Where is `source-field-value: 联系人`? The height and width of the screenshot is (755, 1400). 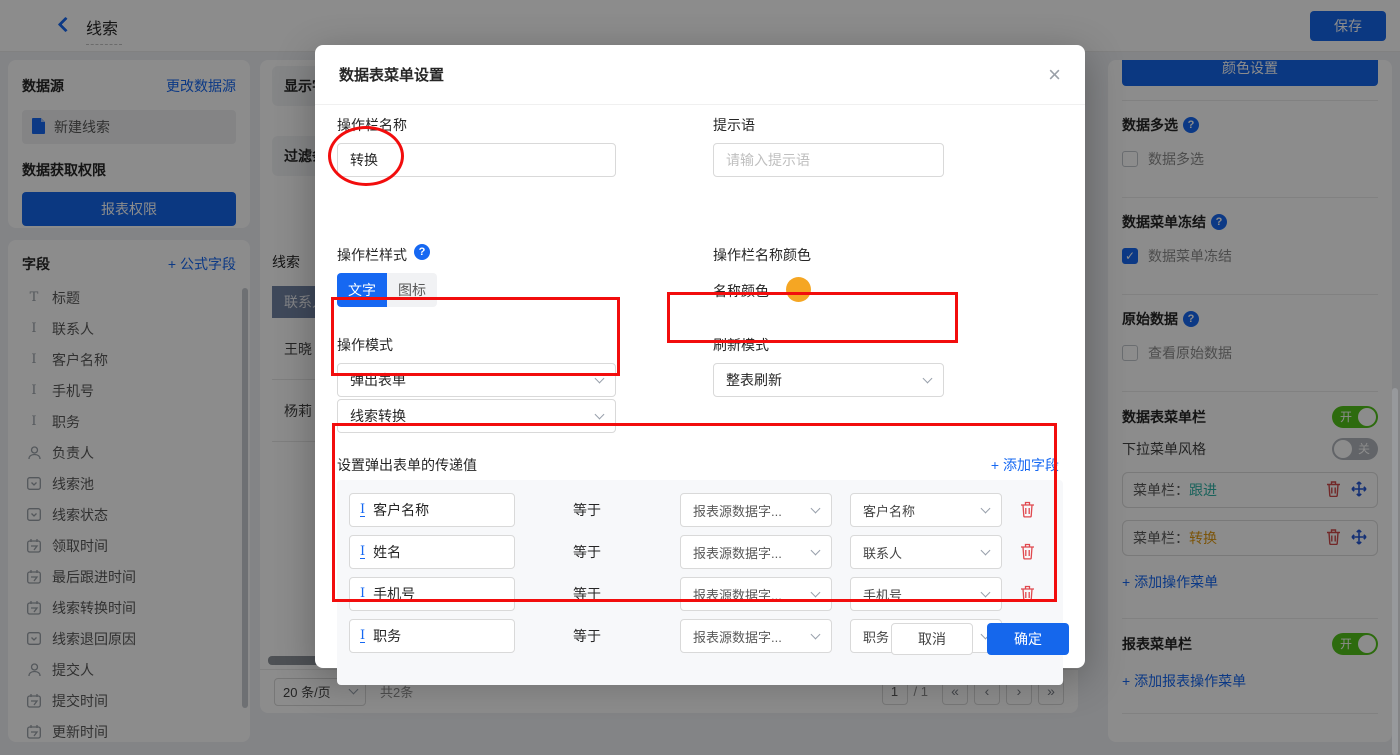 source-field-value: 联系人 is located at coordinates (883, 553).